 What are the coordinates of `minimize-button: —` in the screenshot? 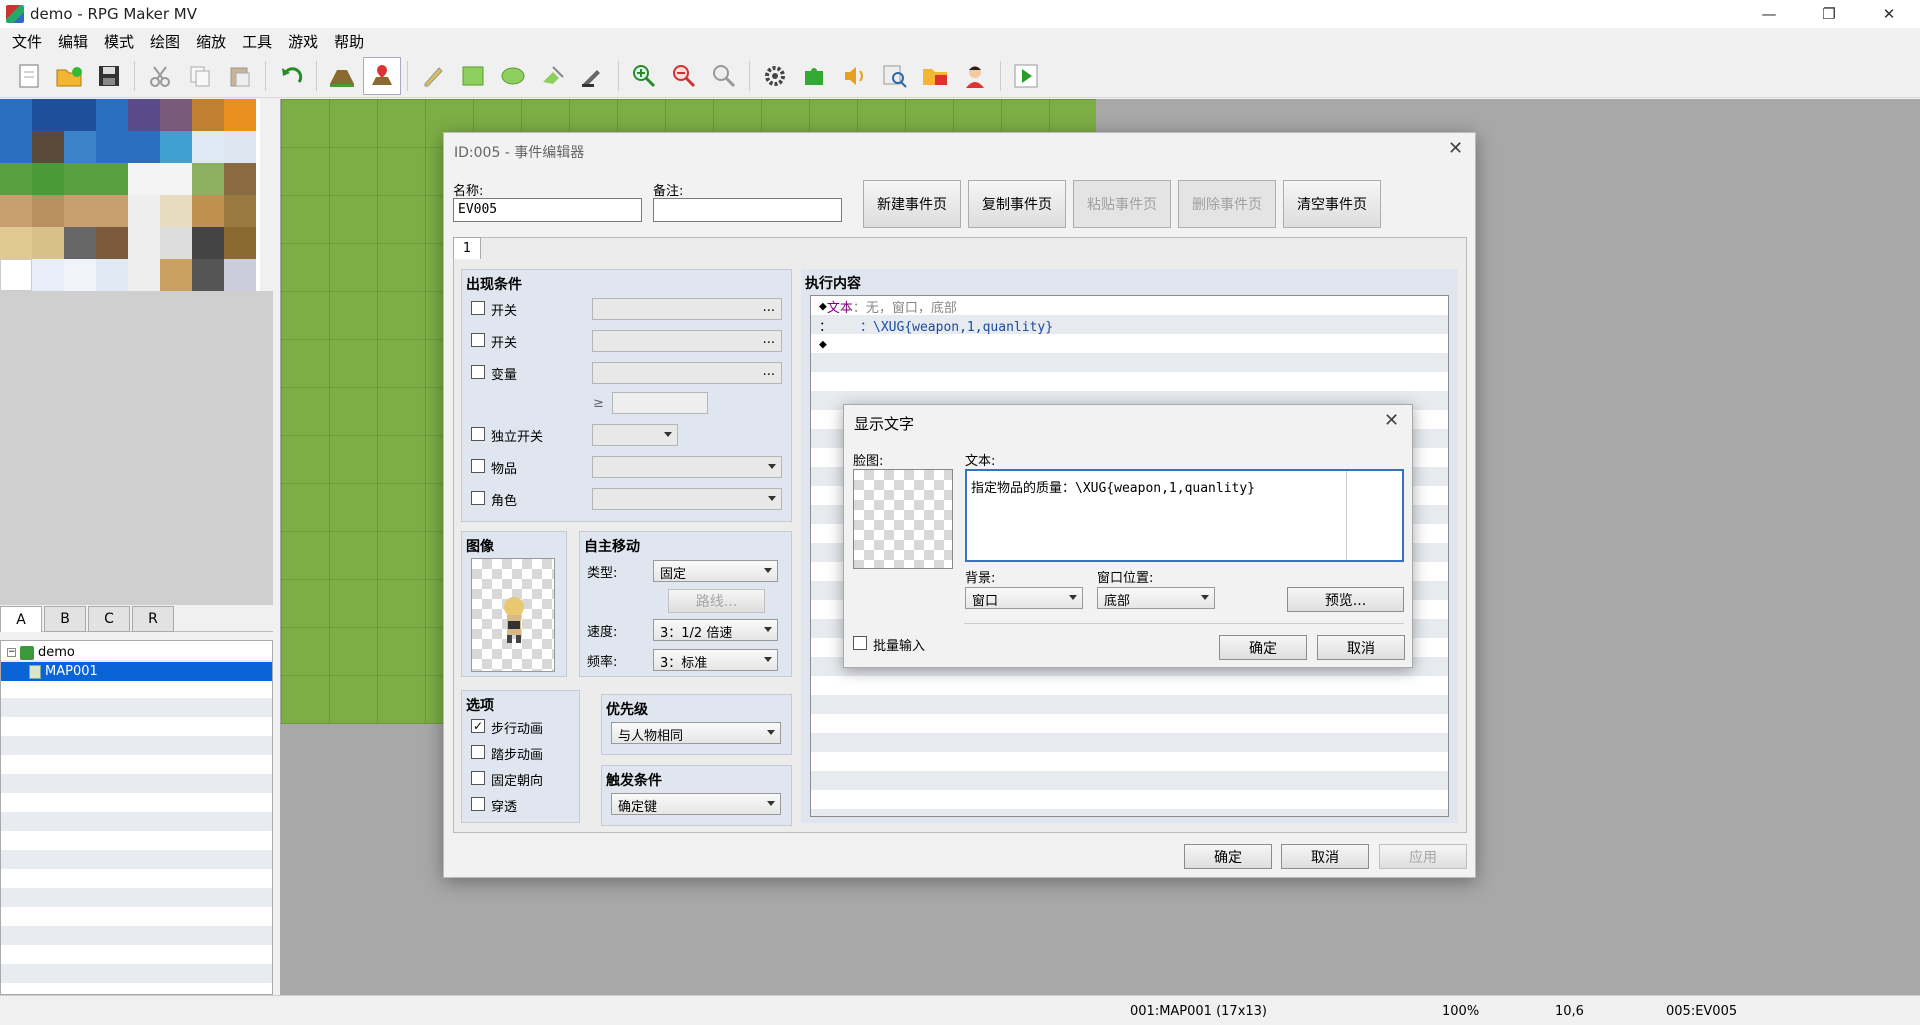 It's located at (1769, 14).